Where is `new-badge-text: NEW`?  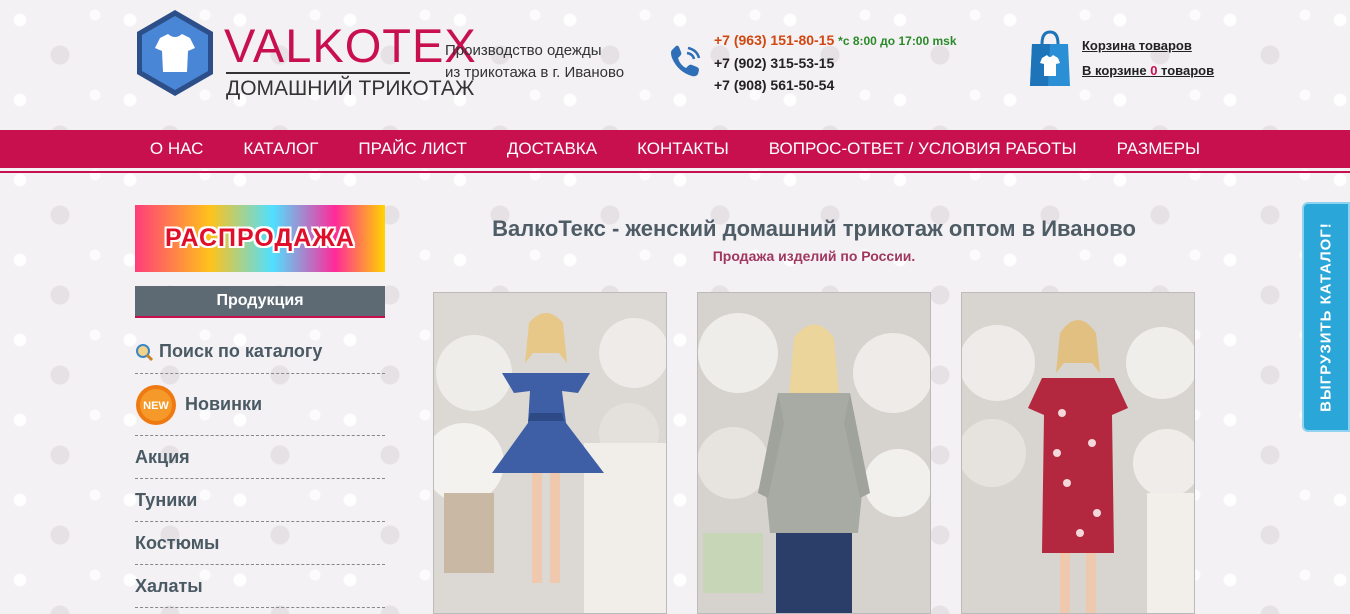
new-badge-text: NEW is located at coordinates (156, 406).